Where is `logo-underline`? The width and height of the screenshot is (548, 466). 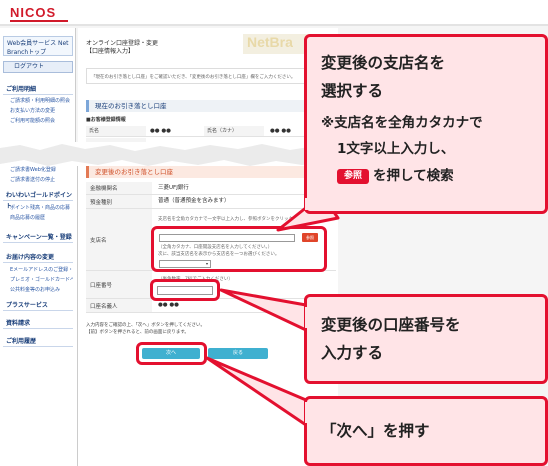 logo-underline is located at coordinates (39, 21).